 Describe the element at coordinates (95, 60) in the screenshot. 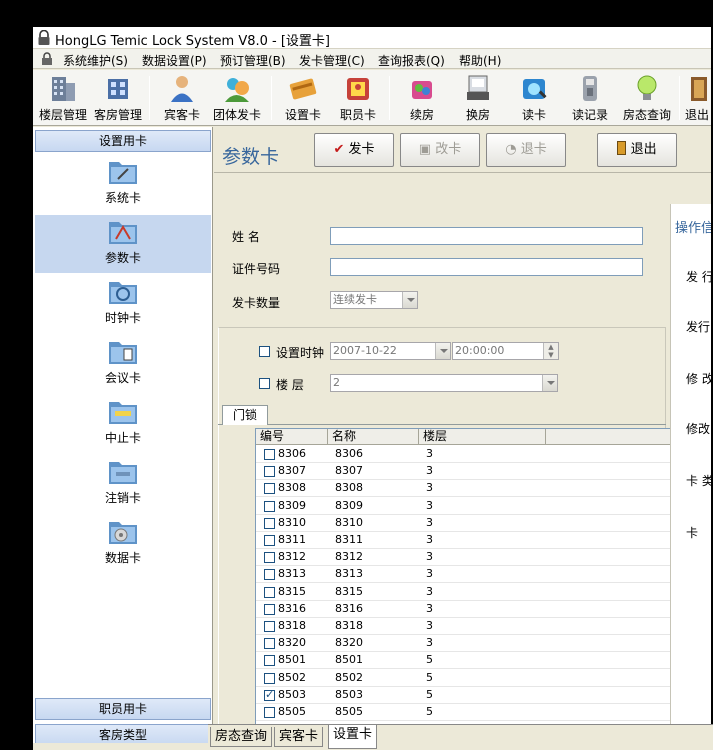

I see `menu-system: 系统维护(S)` at that location.